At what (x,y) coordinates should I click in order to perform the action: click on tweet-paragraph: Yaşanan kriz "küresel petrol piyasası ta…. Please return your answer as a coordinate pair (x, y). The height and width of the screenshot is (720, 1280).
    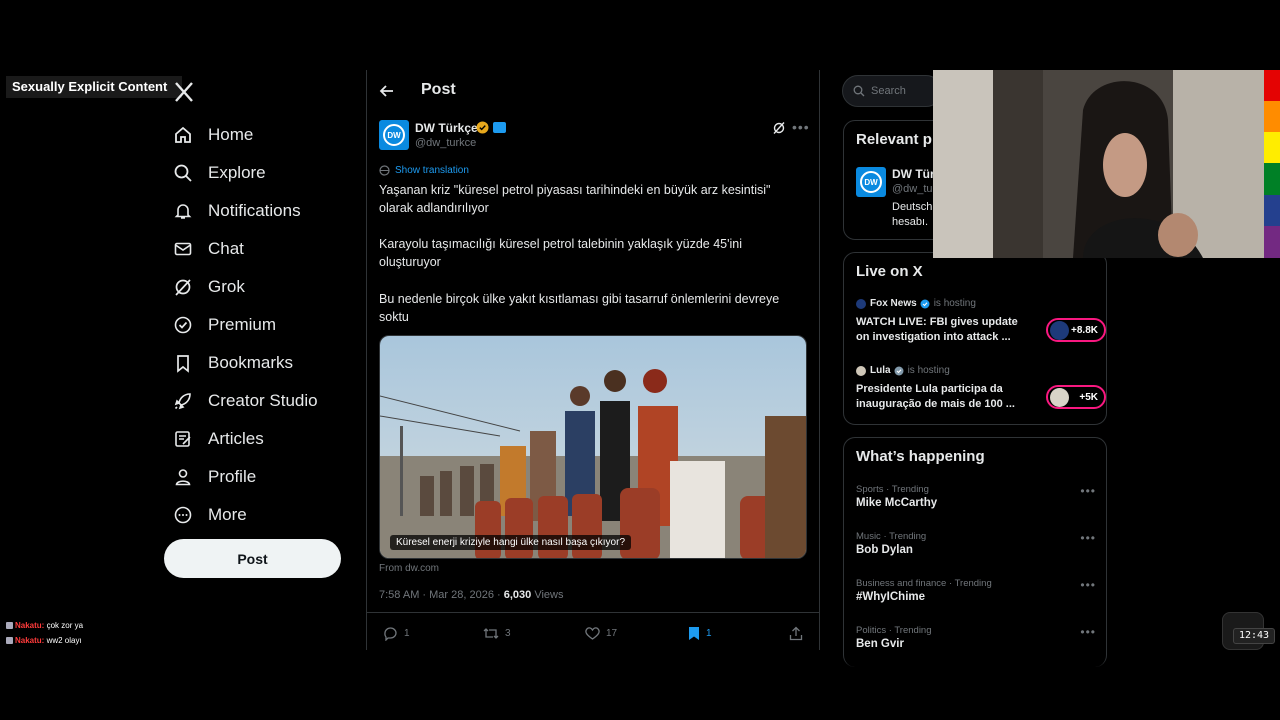
    Looking at the image, I should click on (575, 199).